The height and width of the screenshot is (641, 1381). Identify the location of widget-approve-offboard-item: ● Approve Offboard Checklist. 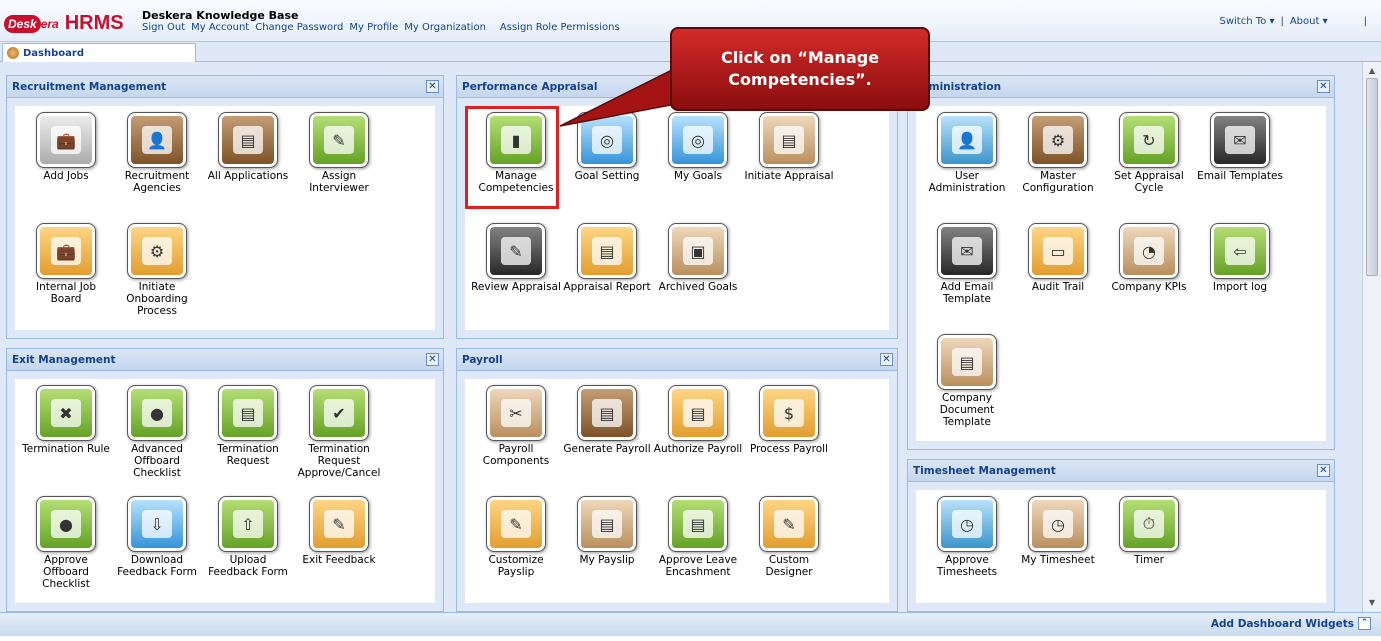
(66, 543).